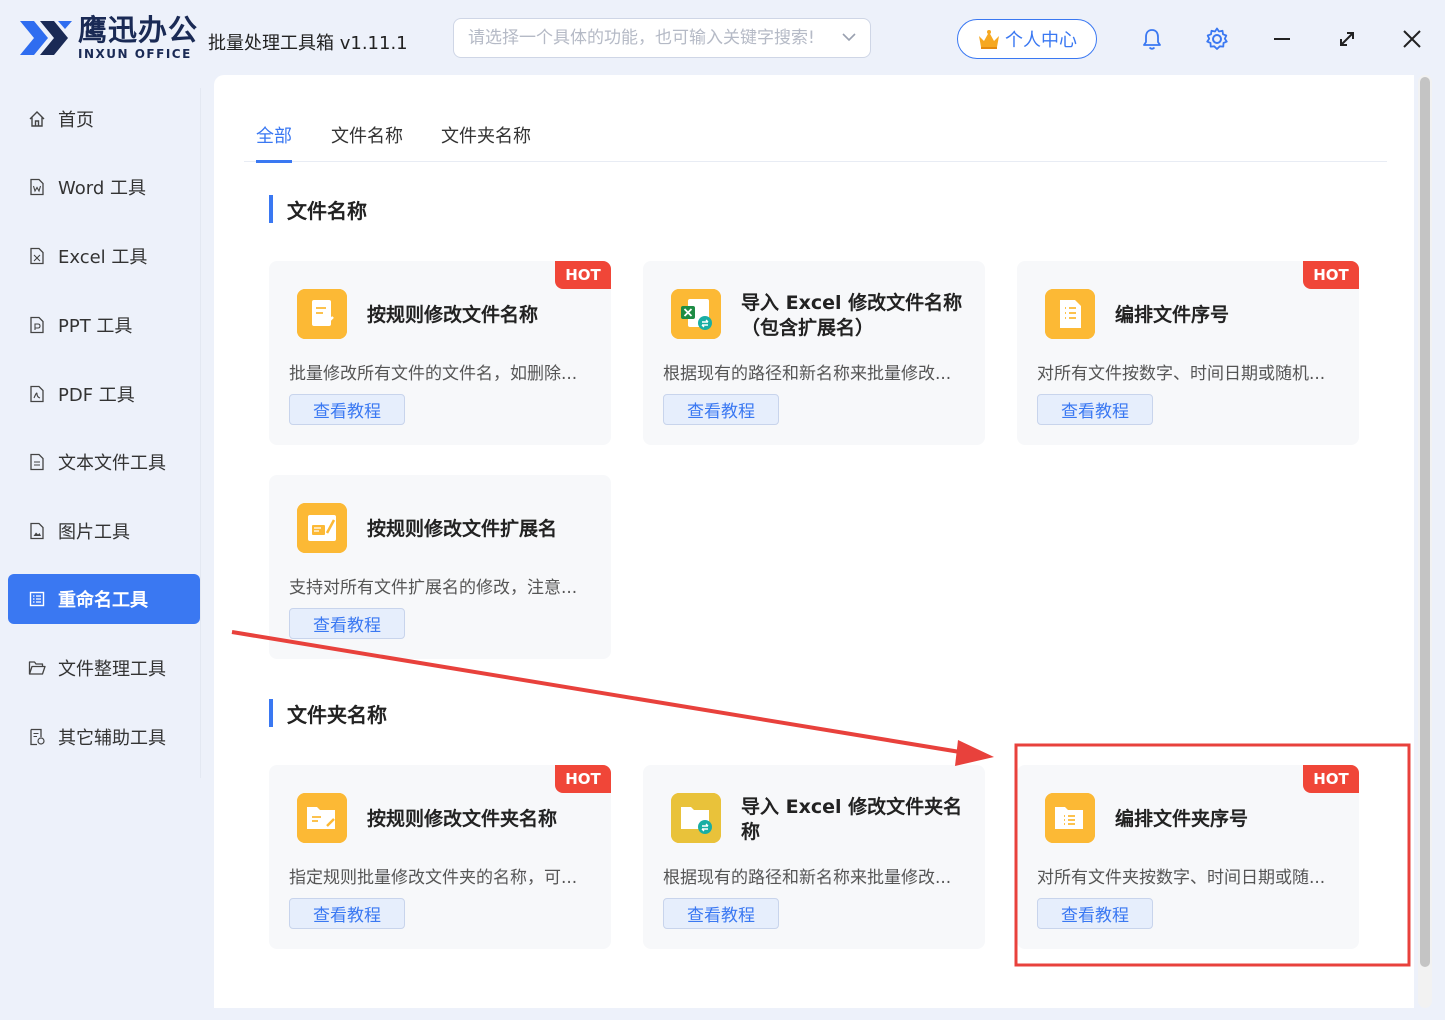  Describe the element at coordinates (112, 463) in the screenshot. I see `sidebar-item-label: 文本文件工具` at that location.